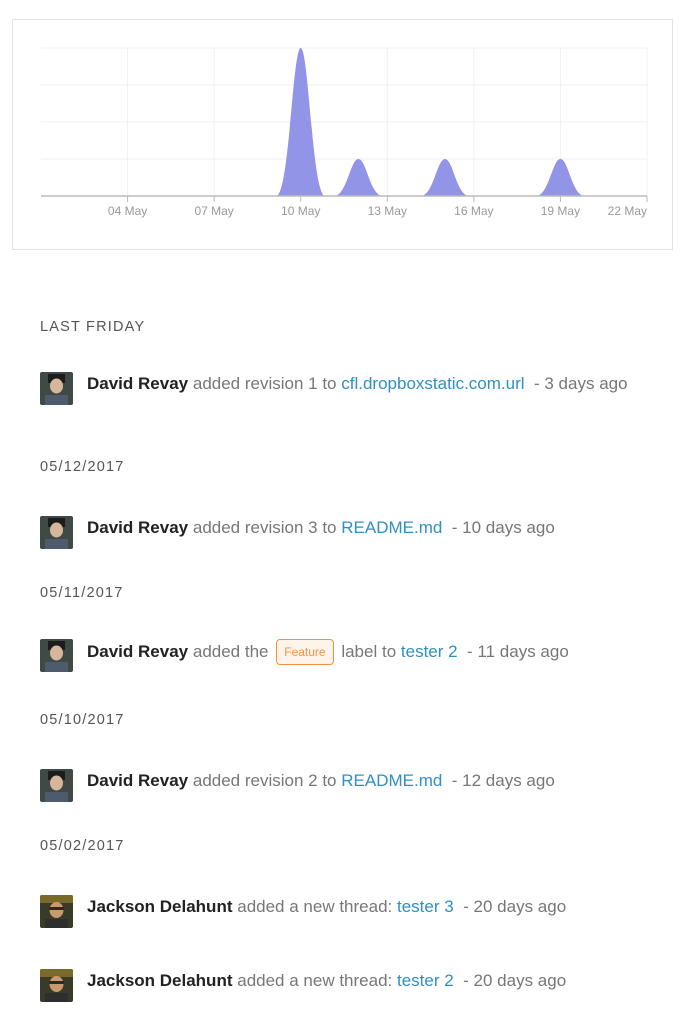 This screenshot has height=1020, width=689. What do you see at coordinates (560, 211) in the screenshot?
I see `x-tick-label: 19 May` at bounding box center [560, 211].